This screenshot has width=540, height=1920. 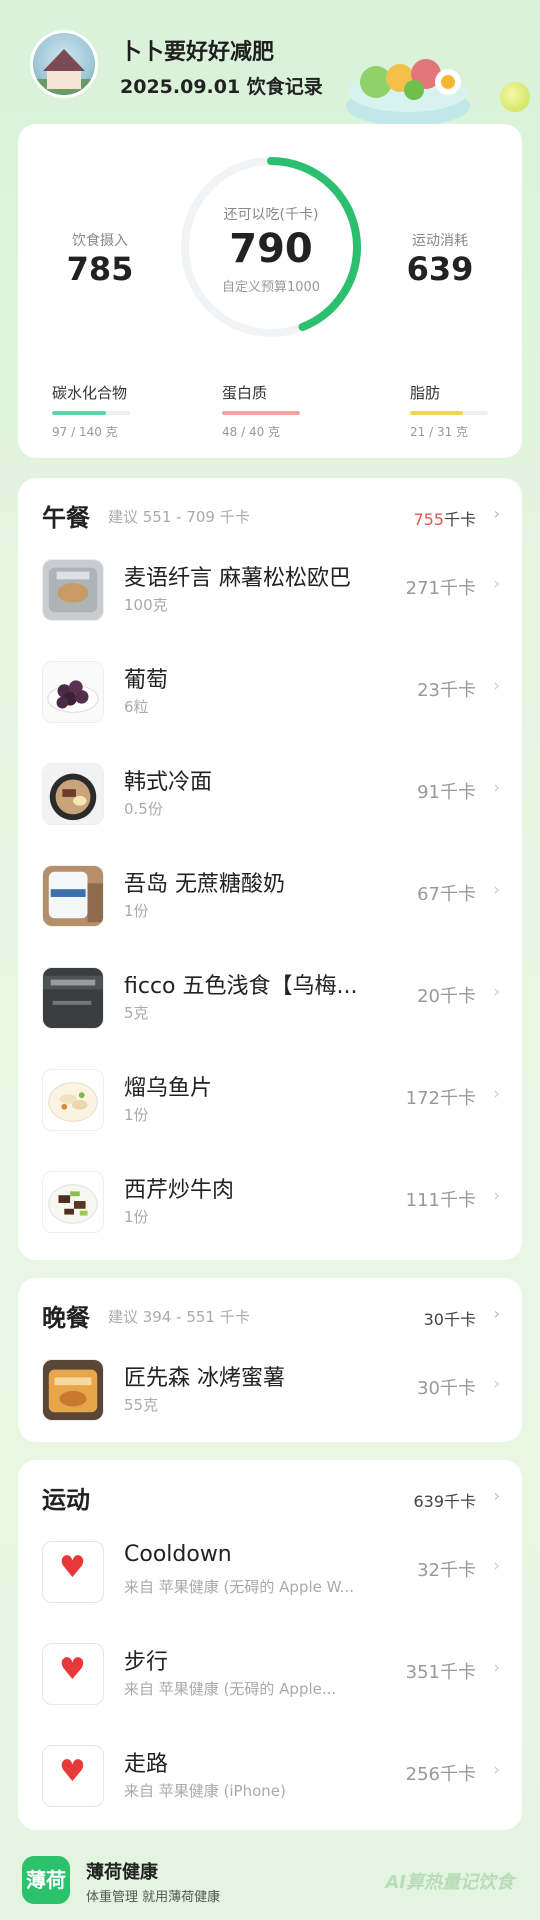 What do you see at coordinates (440, 269) in the screenshot?
I see `exercise-value: 639` at bounding box center [440, 269].